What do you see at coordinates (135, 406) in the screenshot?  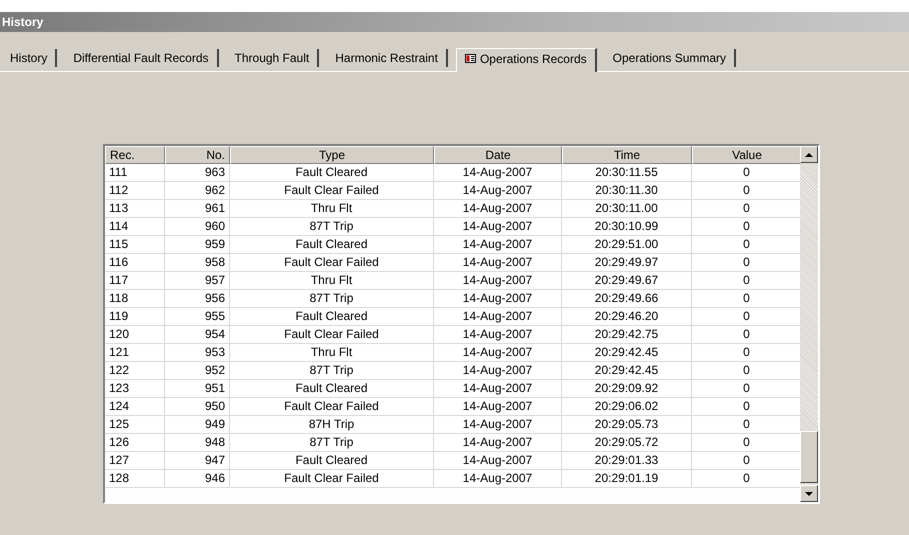 I see `table-cell: 124` at bounding box center [135, 406].